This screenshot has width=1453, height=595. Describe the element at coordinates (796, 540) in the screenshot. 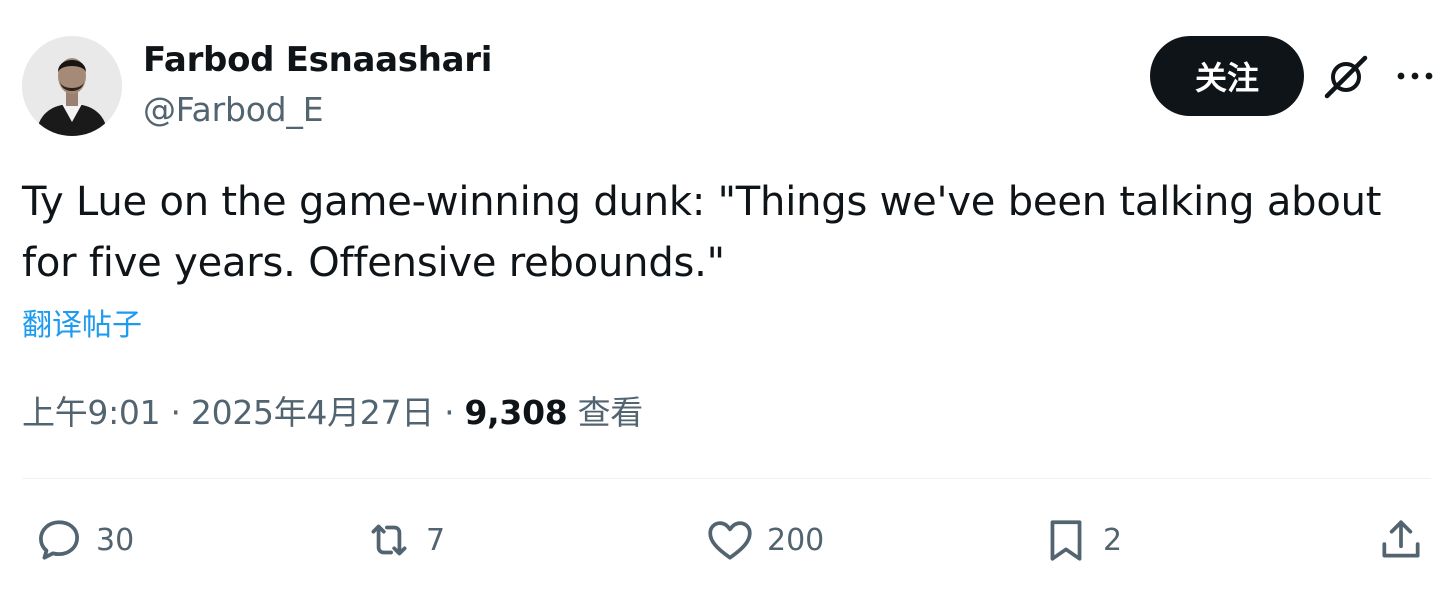

I see `like-count: 200` at that location.